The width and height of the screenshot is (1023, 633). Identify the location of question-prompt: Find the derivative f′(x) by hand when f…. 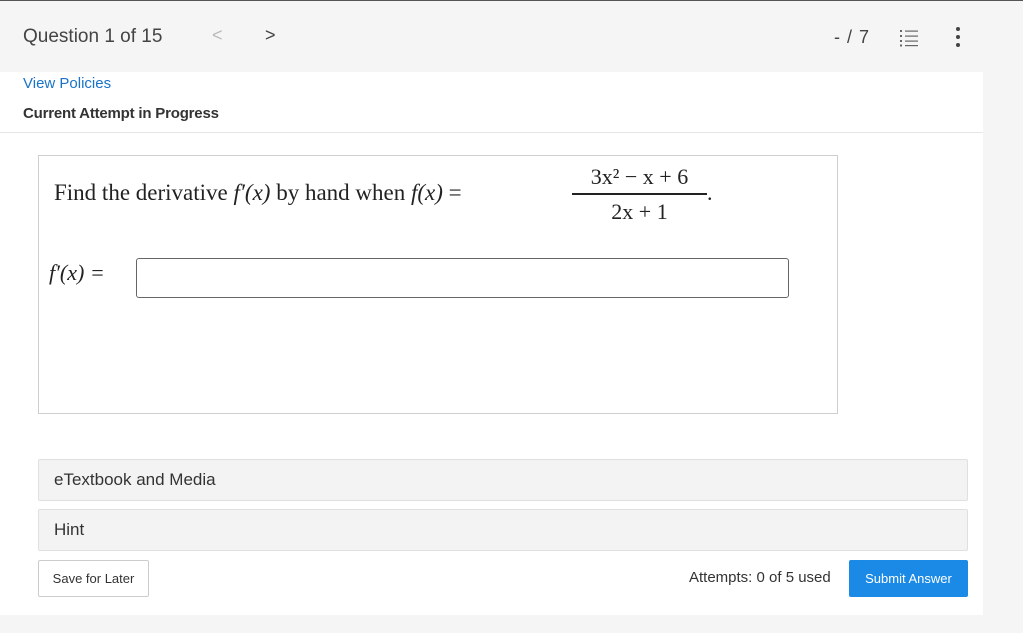
(258, 193).